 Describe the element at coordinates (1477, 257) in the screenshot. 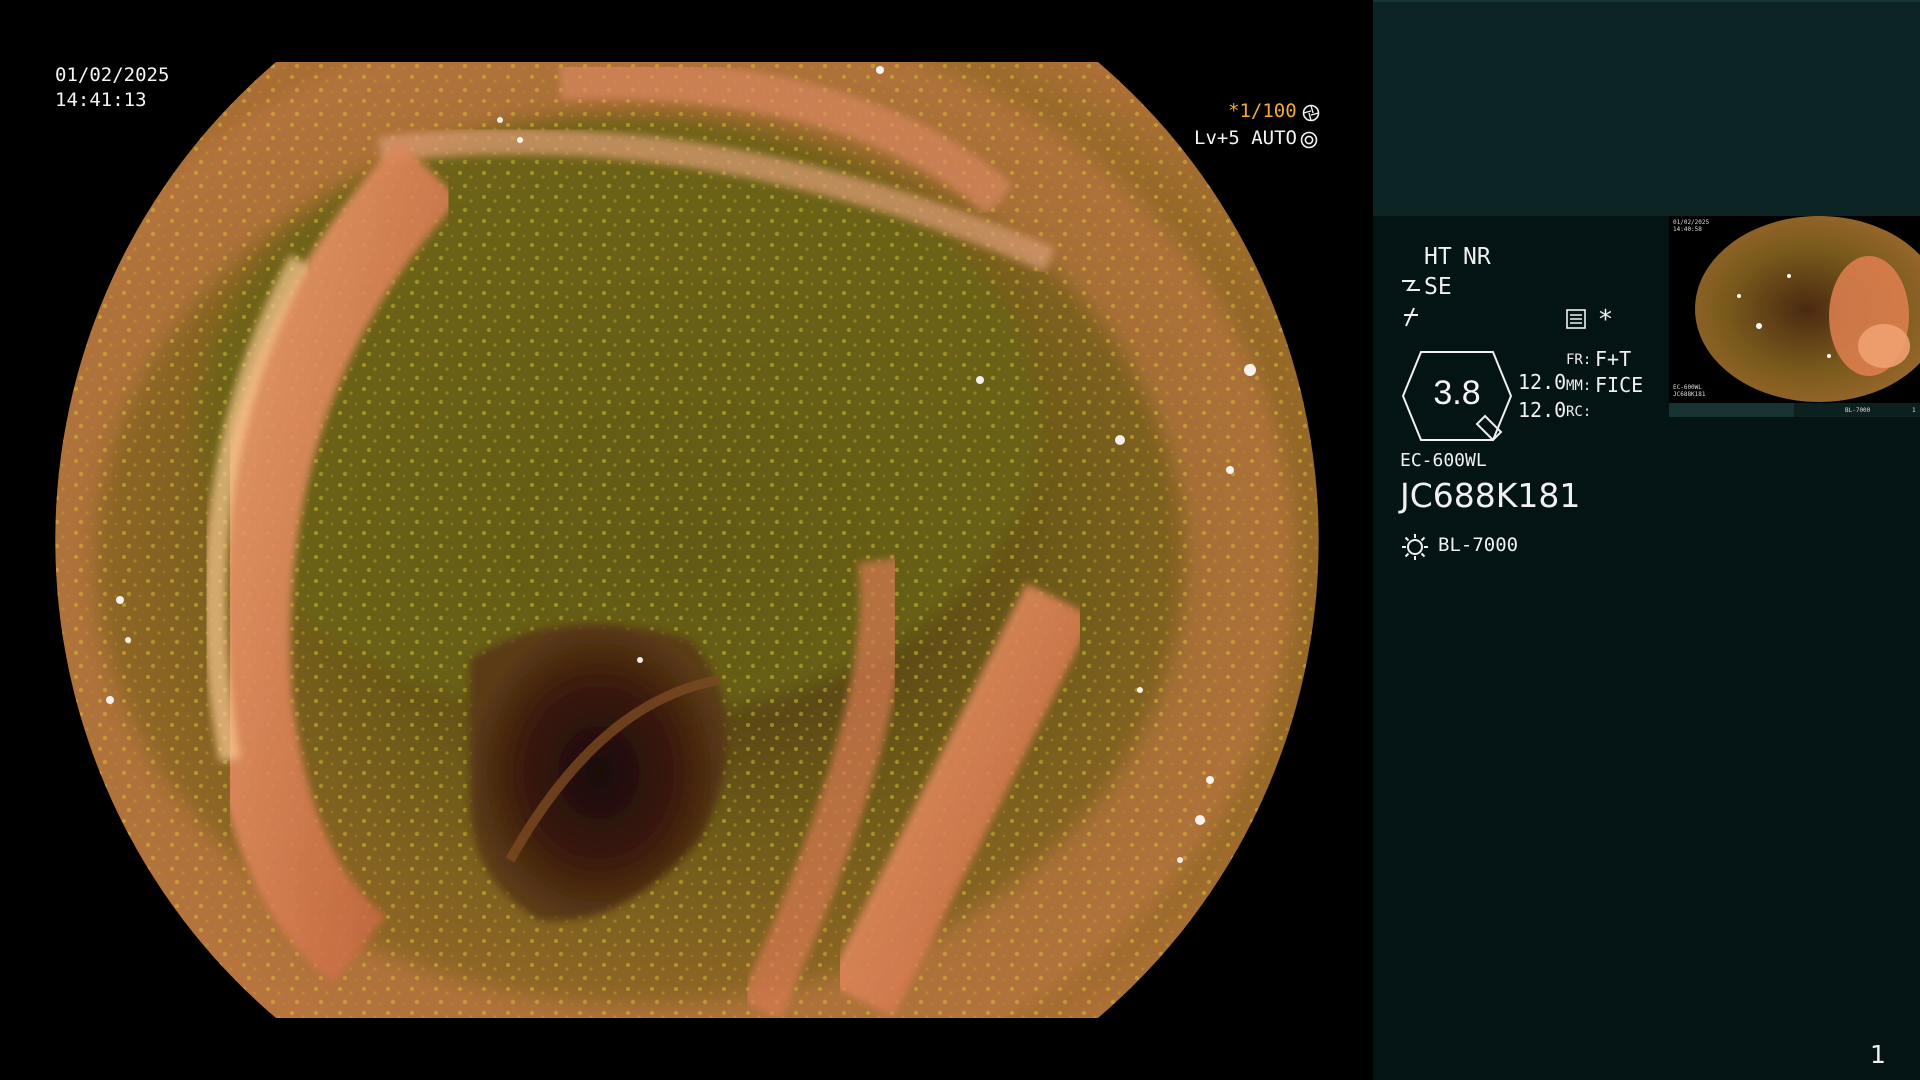

I see `nr-indicator: NR` at that location.